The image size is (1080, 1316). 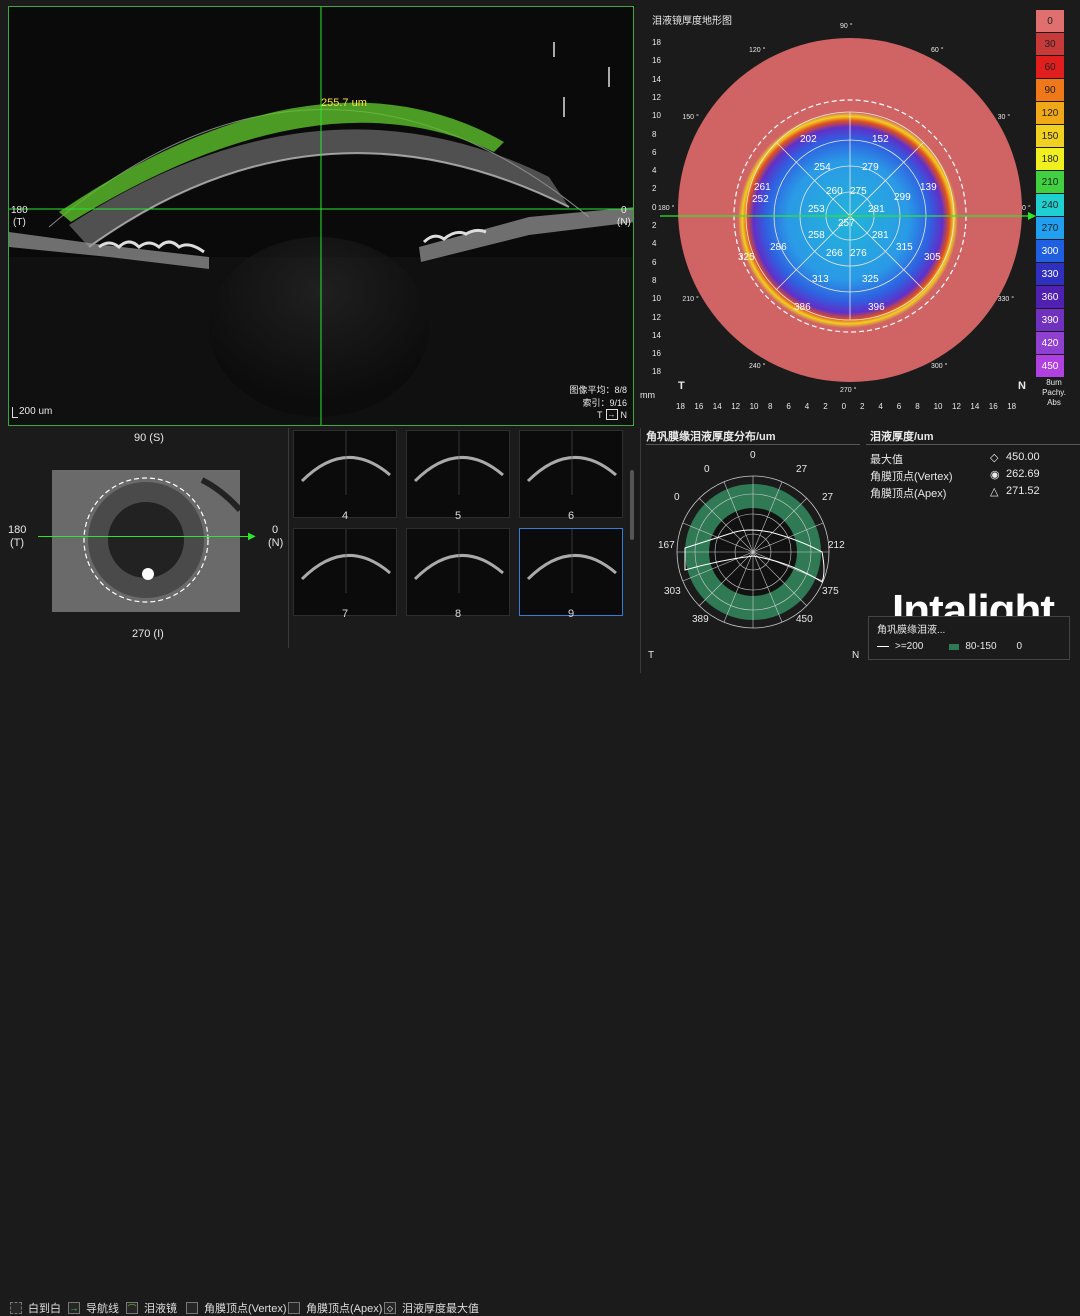 I want to click on toggle-apex: 角膜顶点(Apex), so click(x=335, y=1308).